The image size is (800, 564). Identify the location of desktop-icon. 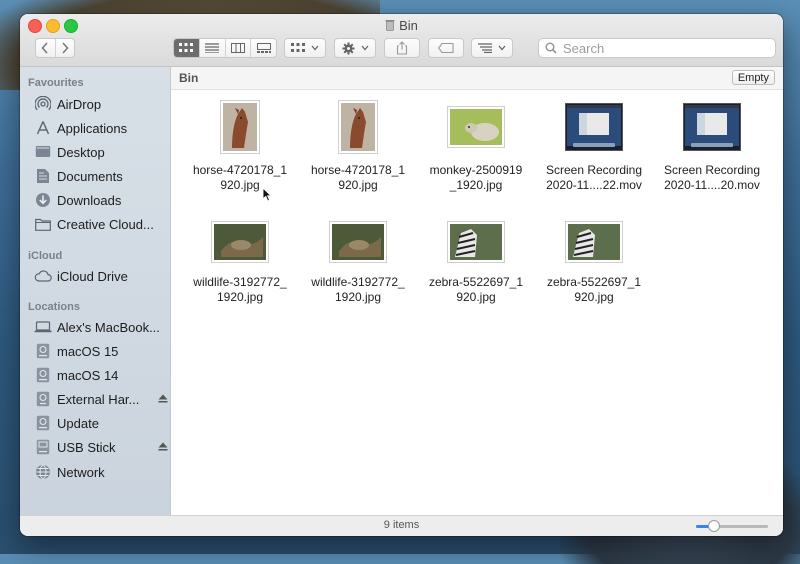
(43, 152).